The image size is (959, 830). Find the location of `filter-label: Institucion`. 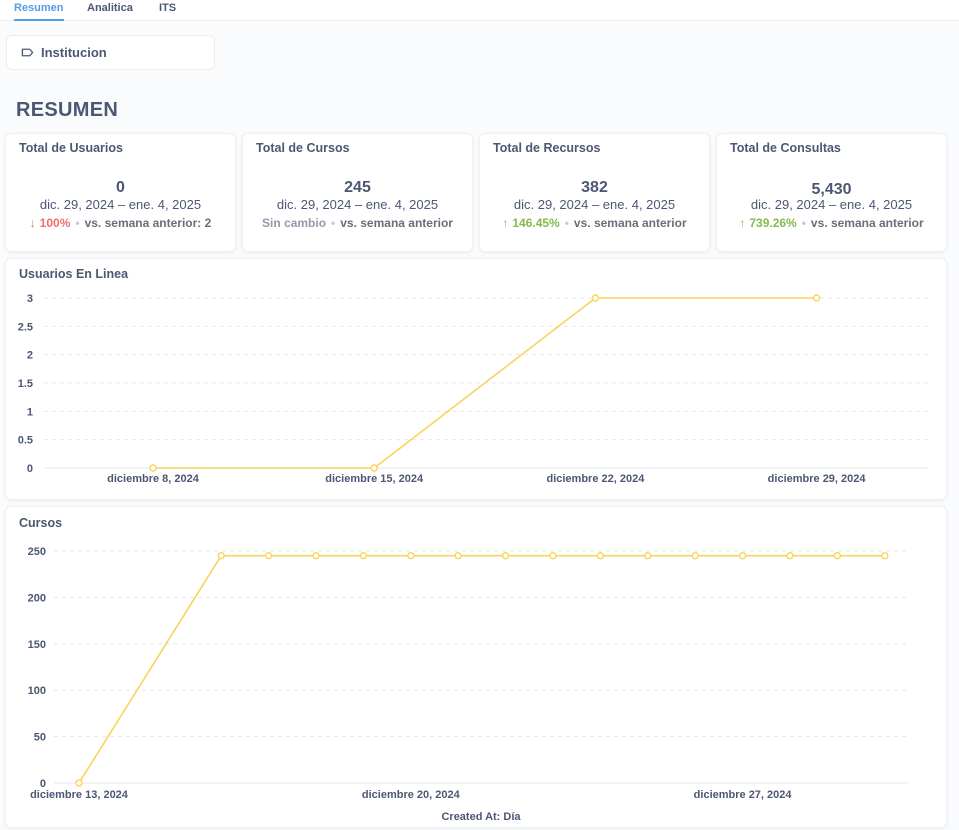

filter-label: Institucion is located at coordinates (74, 52).